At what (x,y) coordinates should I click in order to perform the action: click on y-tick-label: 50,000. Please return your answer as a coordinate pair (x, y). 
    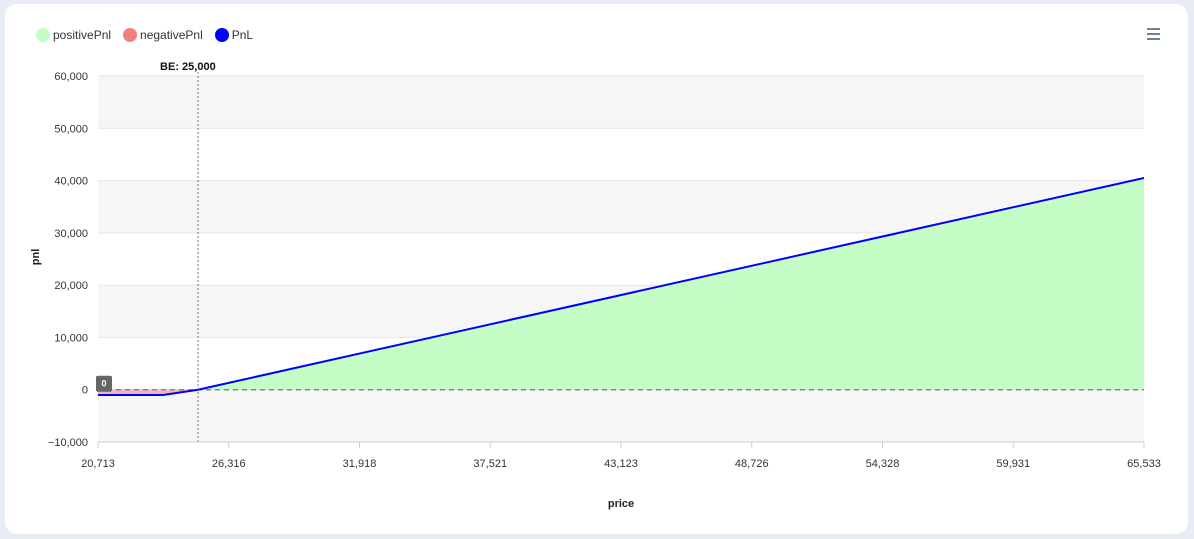
    Looking at the image, I should click on (71, 129).